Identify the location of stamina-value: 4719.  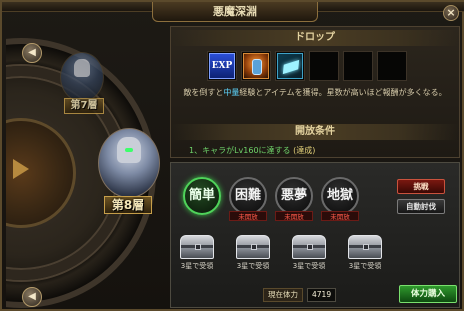
(322, 295).